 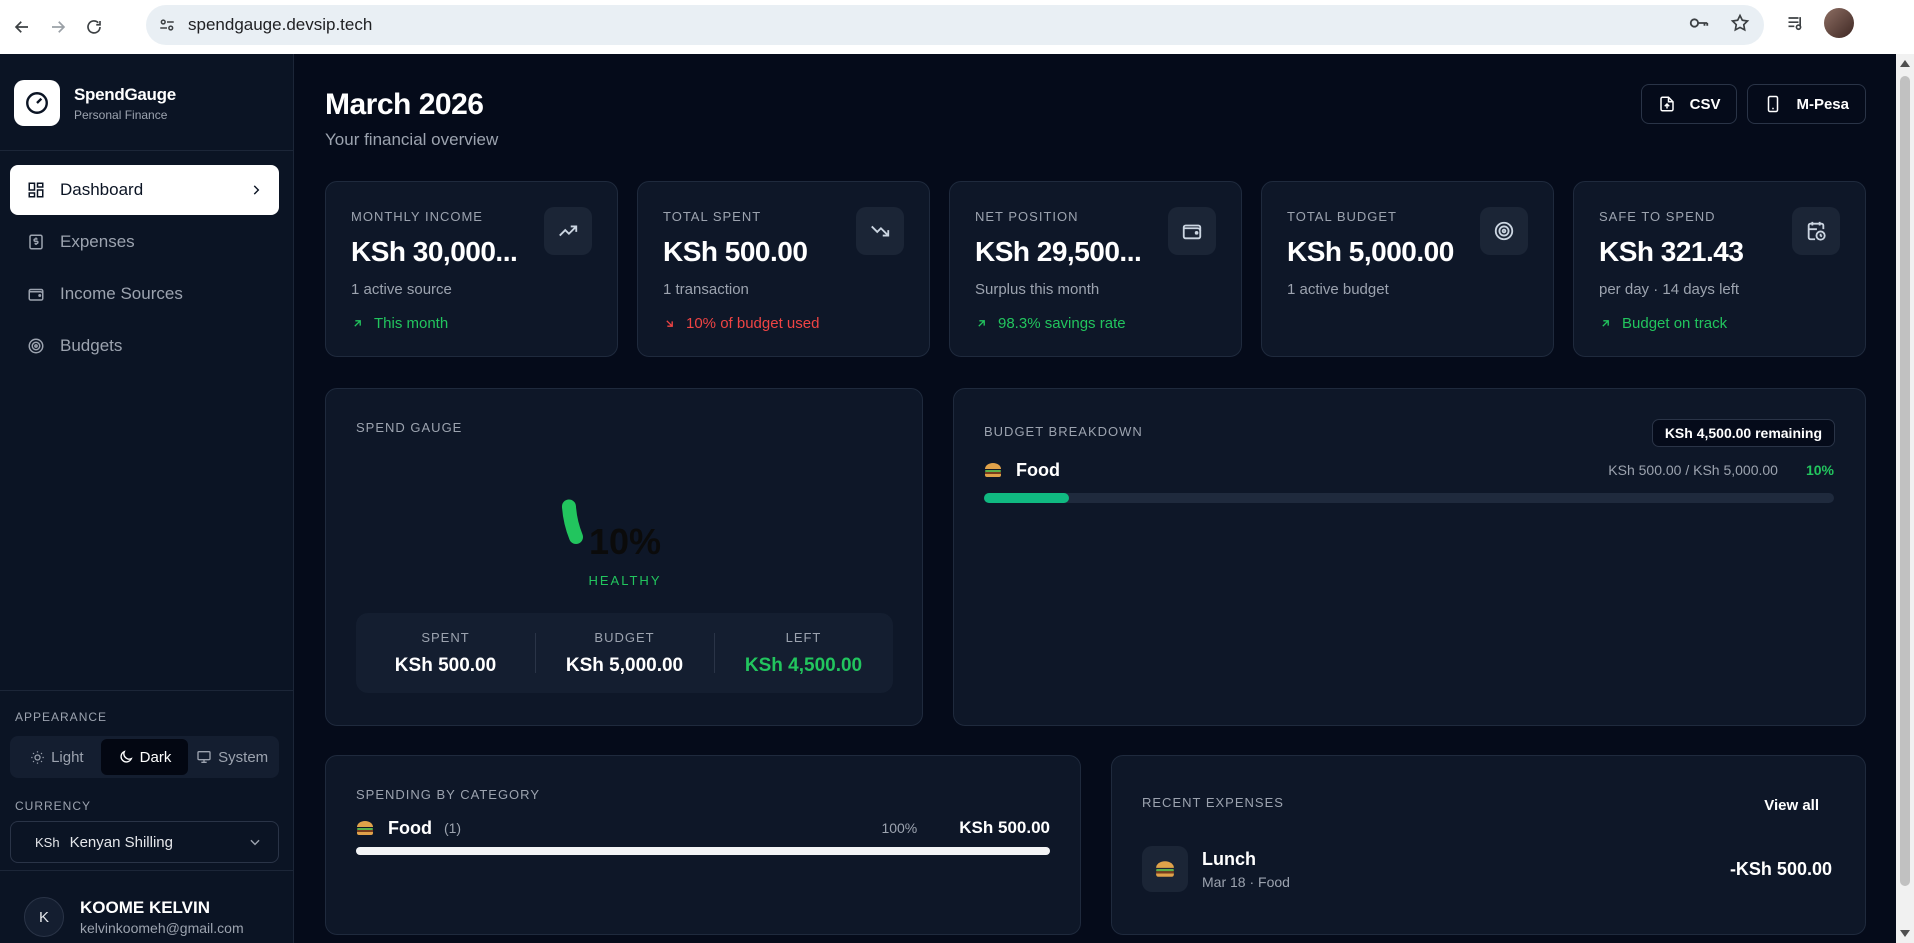 What do you see at coordinates (144, 346) in the screenshot?
I see `sidebar-item-budgets: Budgets` at bounding box center [144, 346].